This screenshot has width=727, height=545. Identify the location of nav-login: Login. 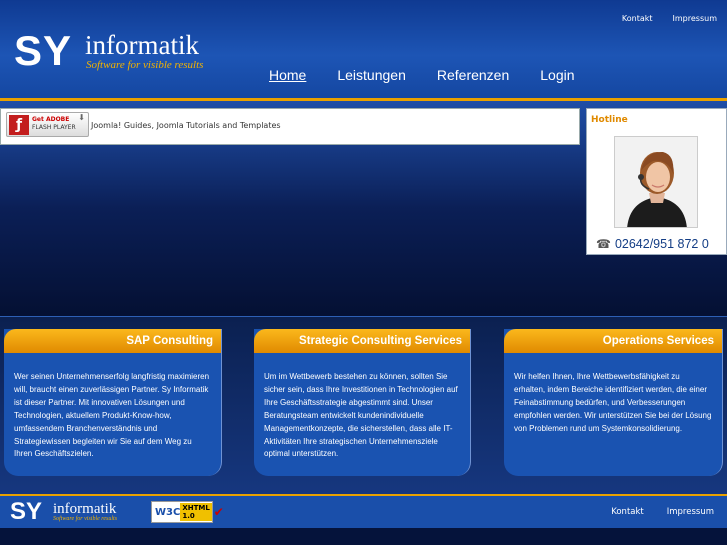
(557, 75).